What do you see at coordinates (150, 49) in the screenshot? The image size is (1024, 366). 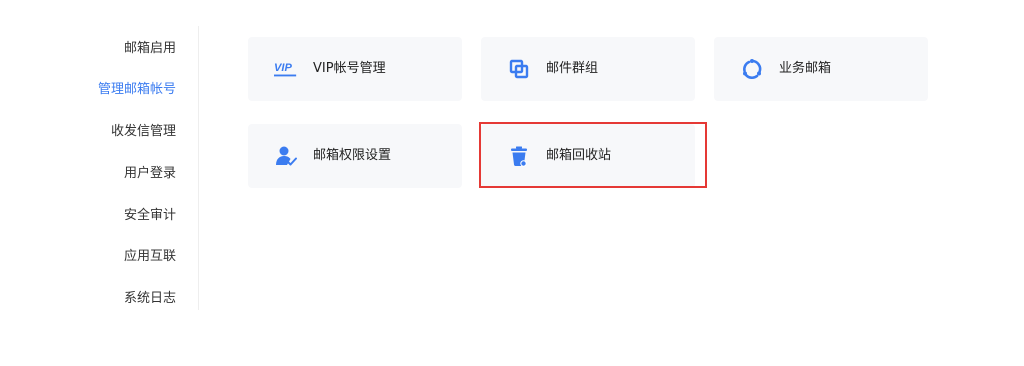 I see `sidebar-item-mailbox-enable: 邮箱启用` at bounding box center [150, 49].